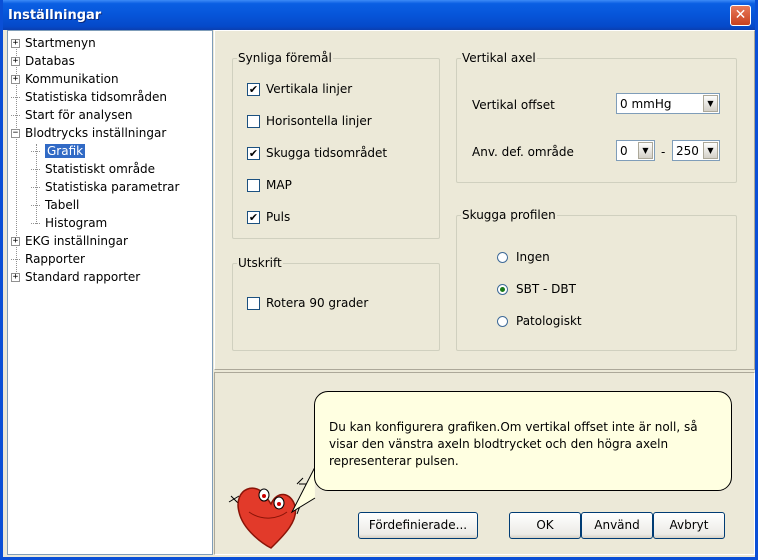 The width and height of the screenshot is (758, 560). I want to click on tree-item-start-for-analysen: Start för analysen, so click(71, 115).